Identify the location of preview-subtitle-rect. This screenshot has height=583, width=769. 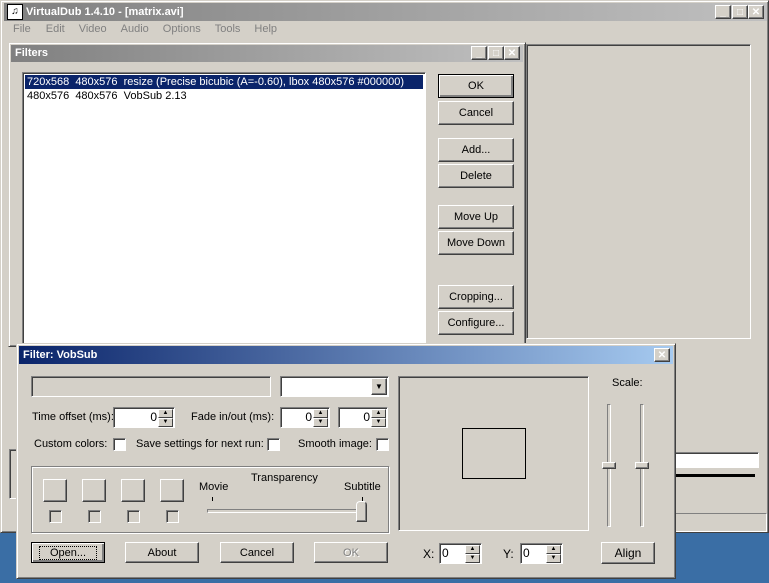
(494, 453).